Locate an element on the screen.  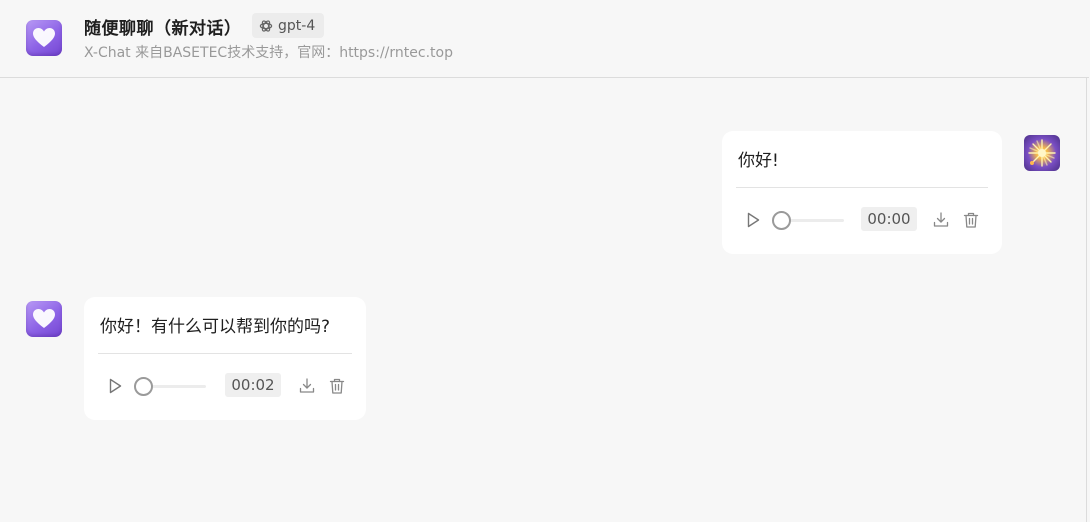
openai-icon is located at coordinates (266, 25).